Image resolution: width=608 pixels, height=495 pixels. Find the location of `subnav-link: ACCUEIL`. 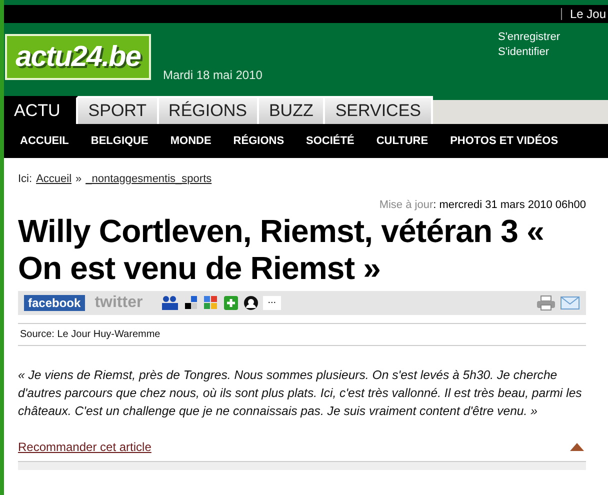

subnav-link: ACCUEIL is located at coordinates (44, 141).